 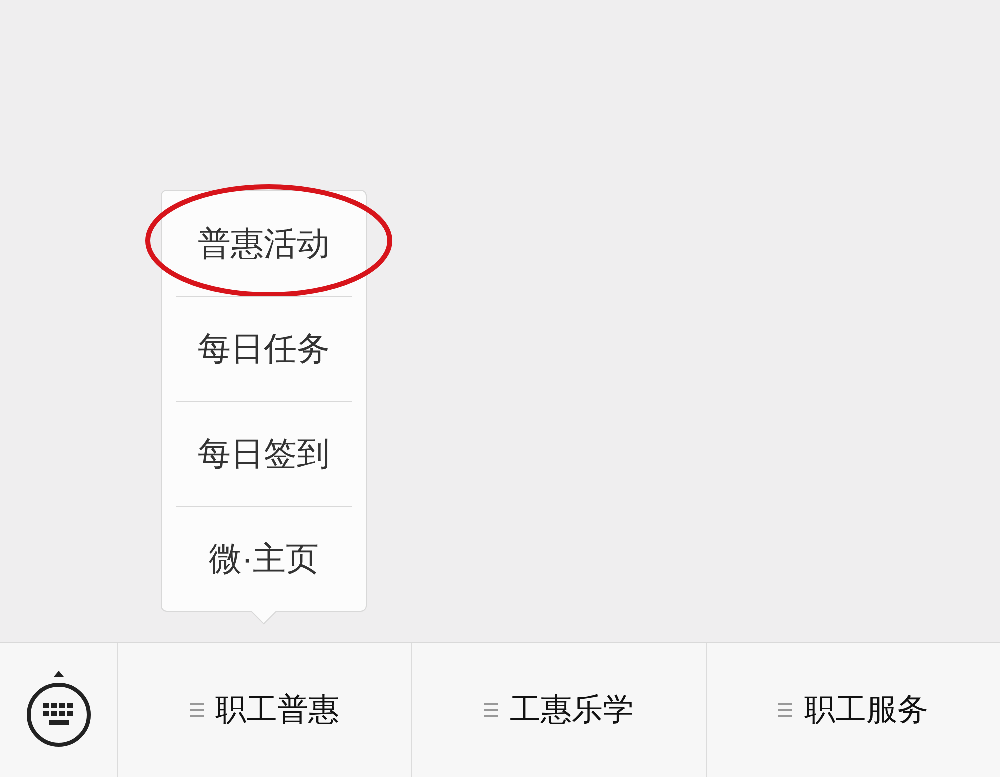 I want to click on menu-tab: 职工服务, so click(x=853, y=710).